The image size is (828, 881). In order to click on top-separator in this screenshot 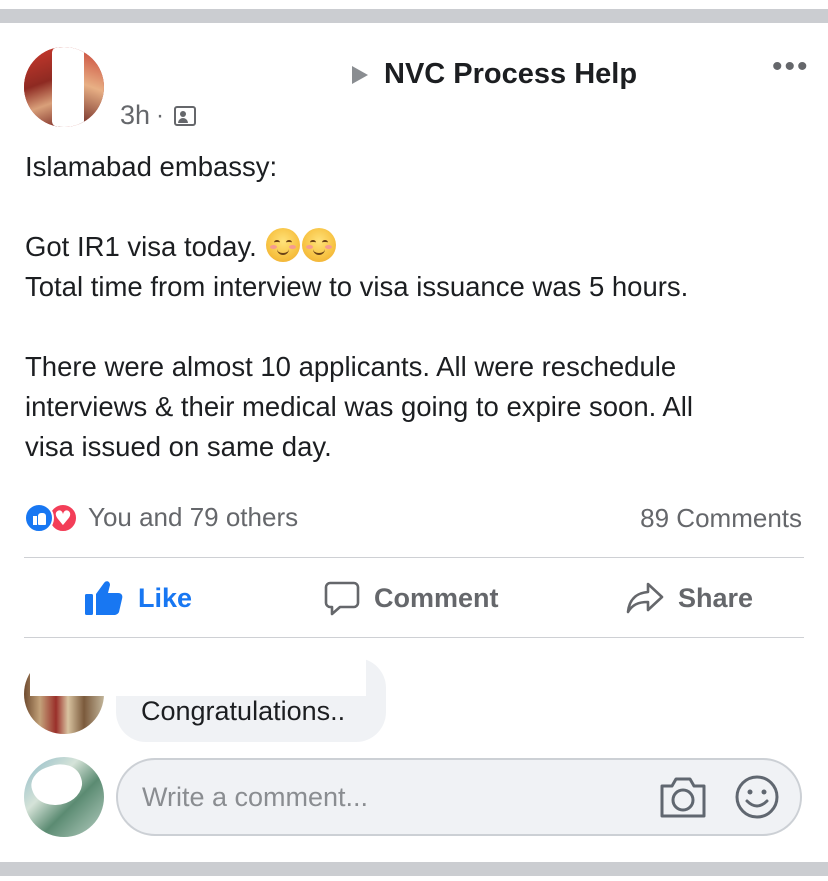, I will do `click(414, 11)`.